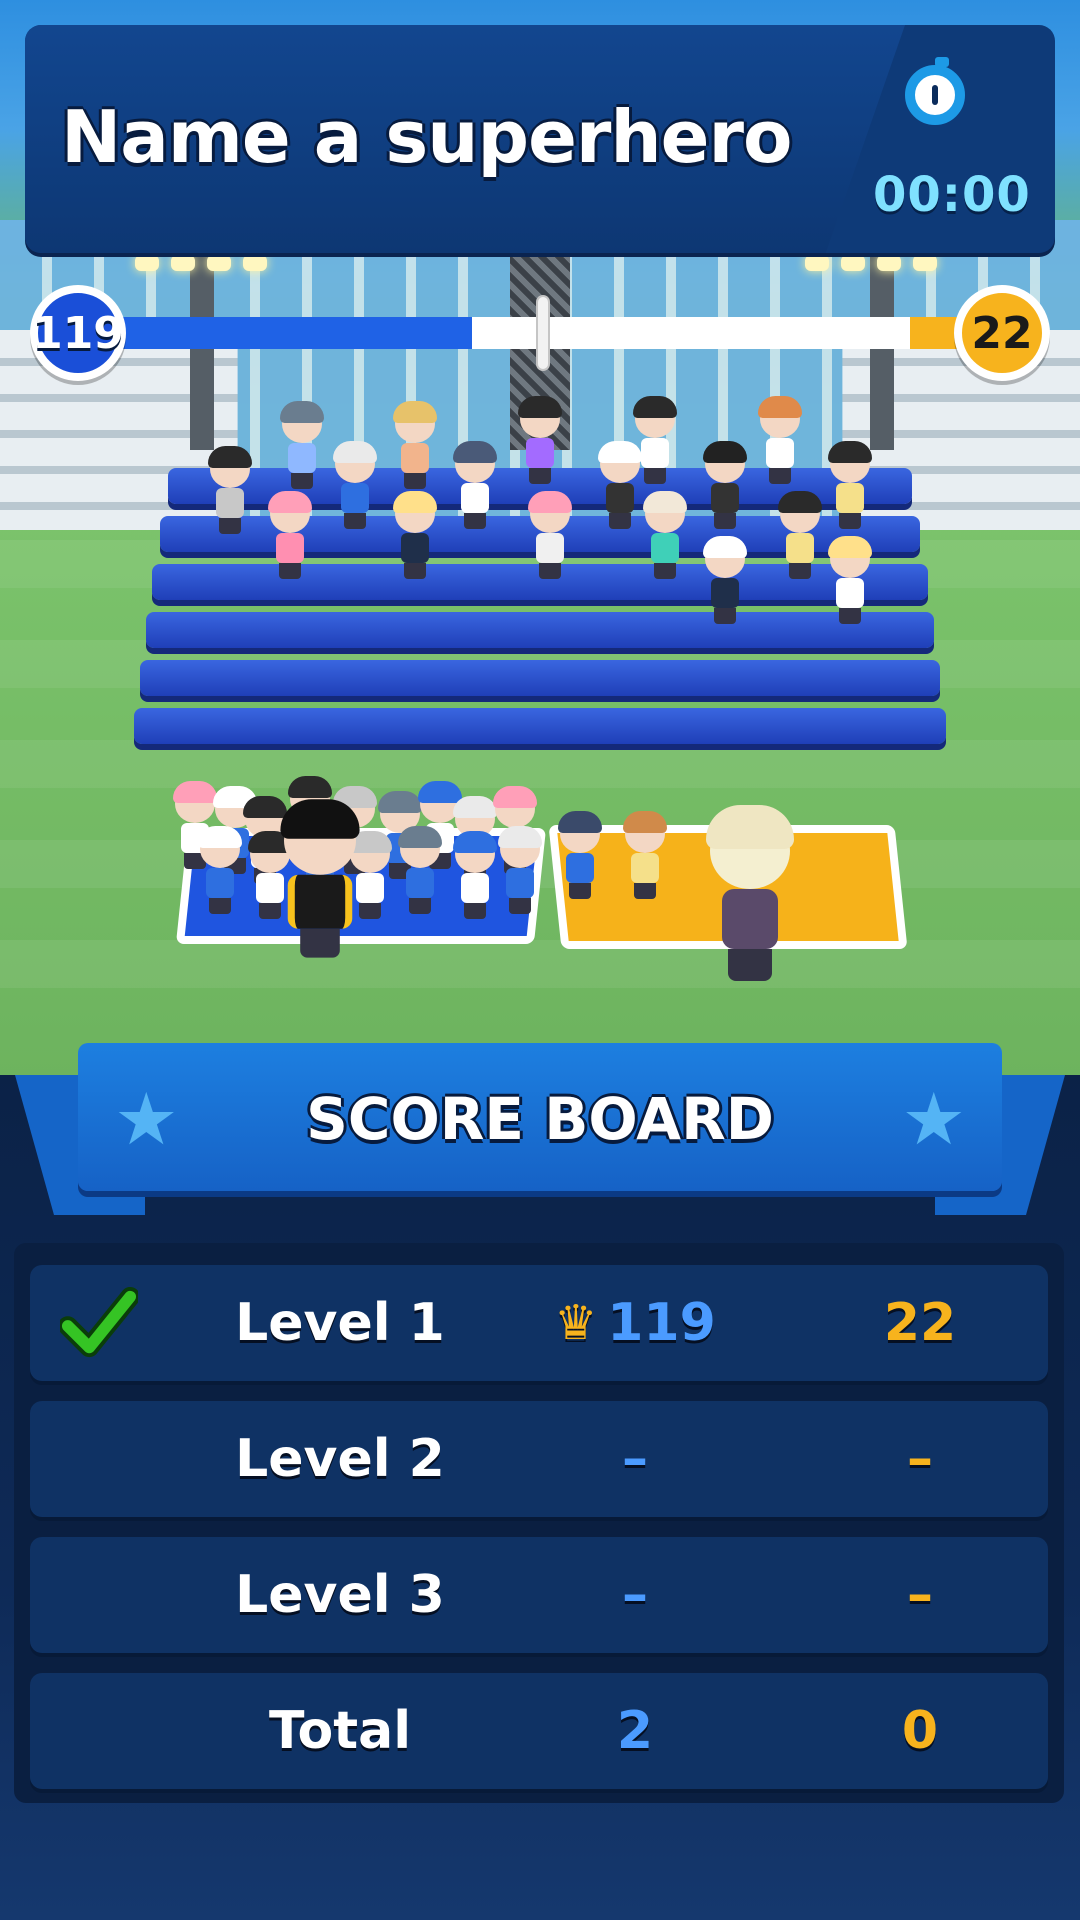 The image size is (1080, 1920). What do you see at coordinates (78, 333) in the screenshot?
I see `blue-score-badge: 119` at bounding box center [78, 333].